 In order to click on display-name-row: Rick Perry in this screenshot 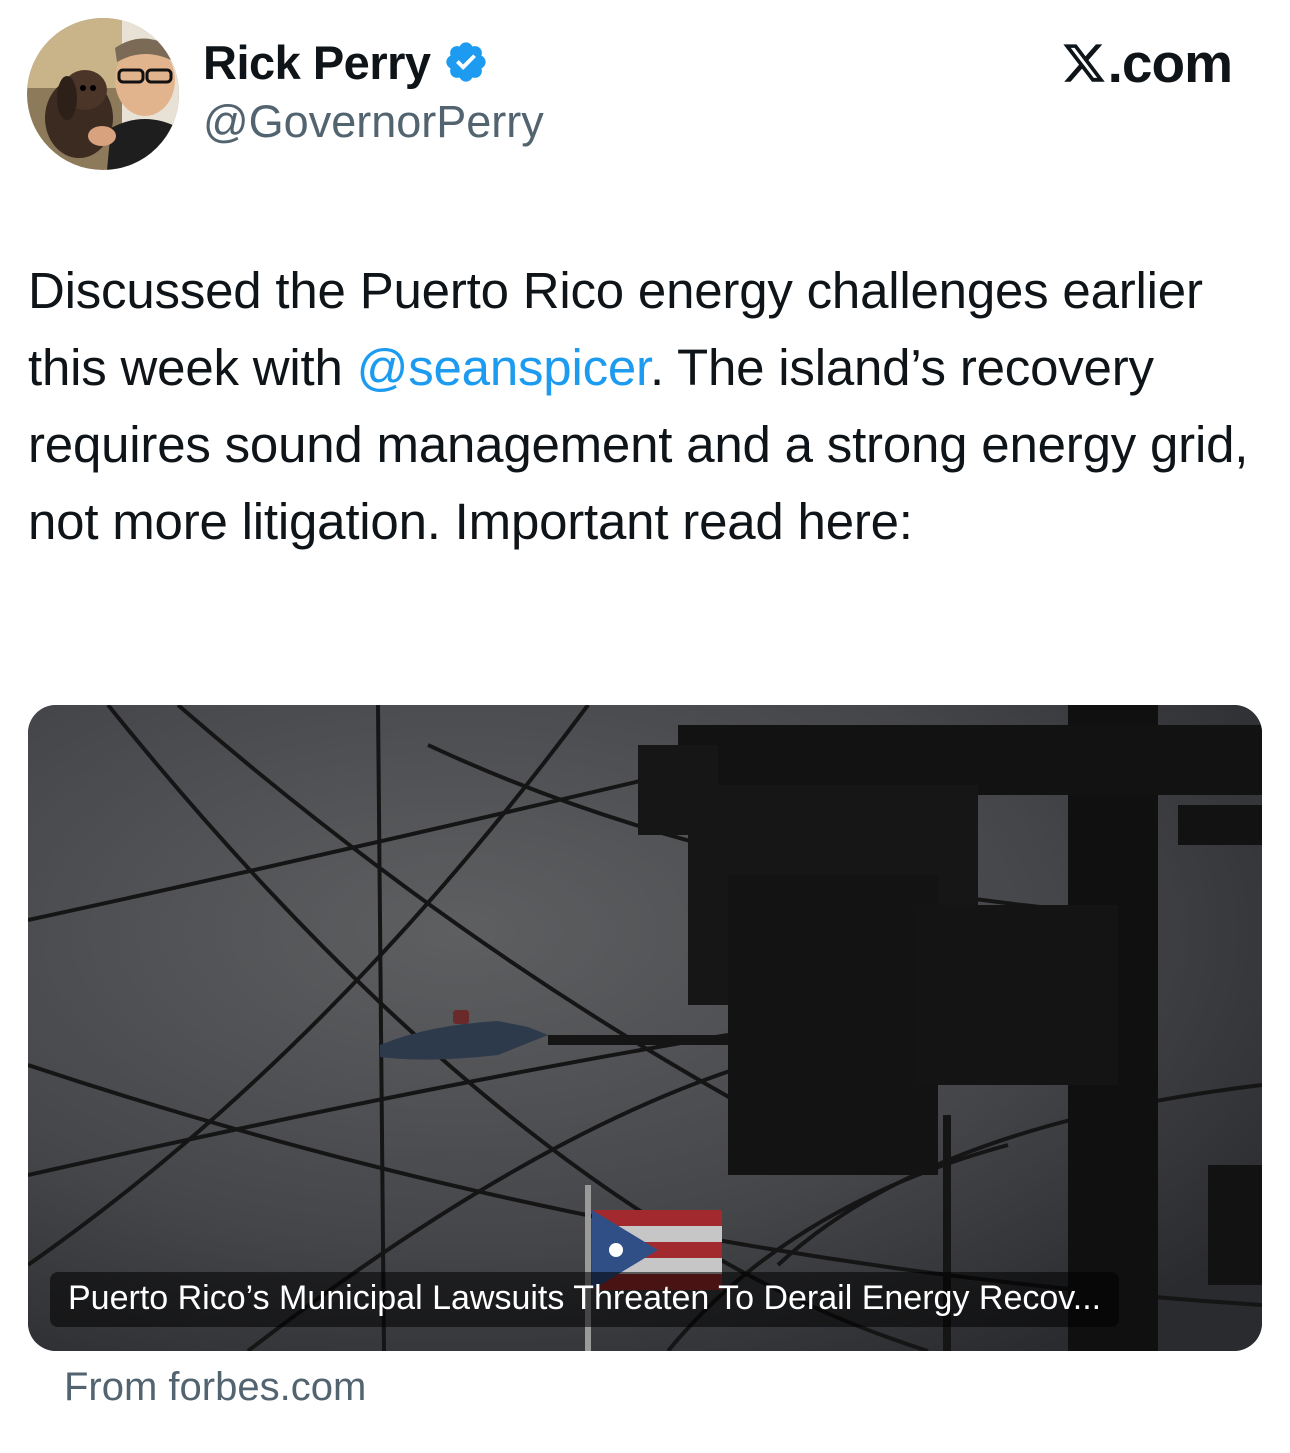, I will do `click(373, 62)`.